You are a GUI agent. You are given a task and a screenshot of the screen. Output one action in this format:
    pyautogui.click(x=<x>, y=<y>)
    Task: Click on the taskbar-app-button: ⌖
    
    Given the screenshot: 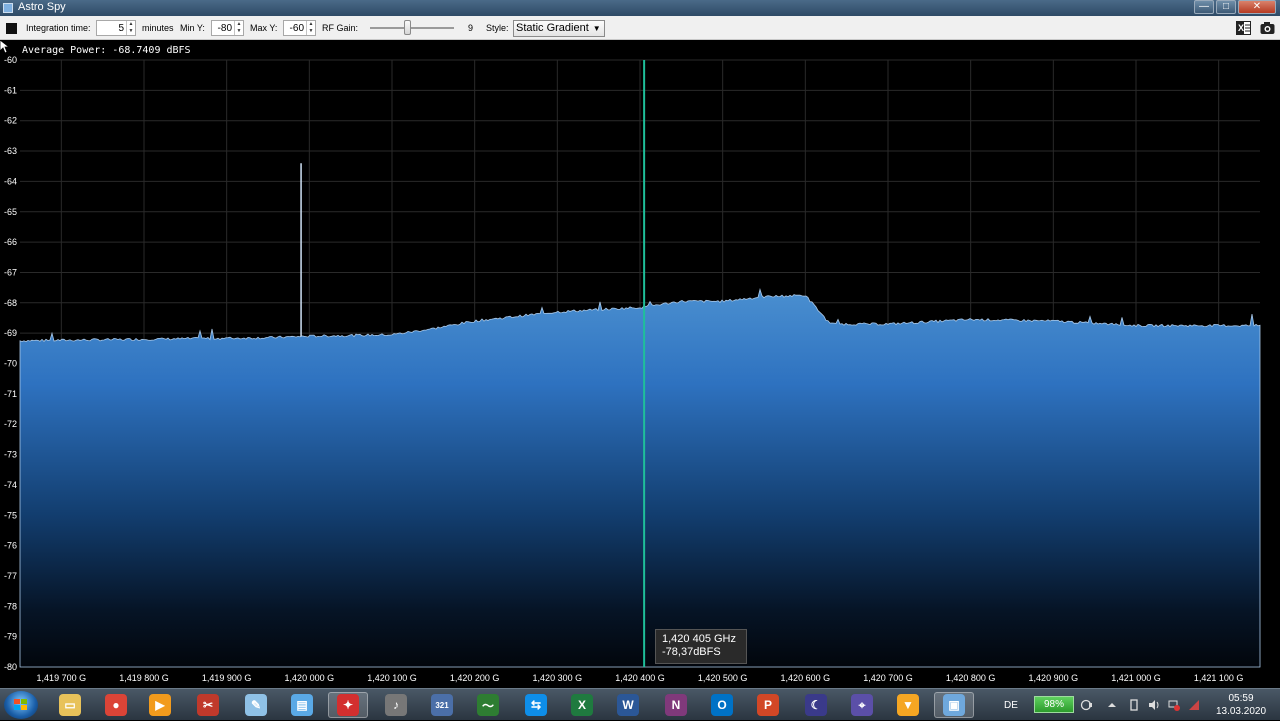 What is the action you would take?
    pyautogui.click(x=862, y=705)
    